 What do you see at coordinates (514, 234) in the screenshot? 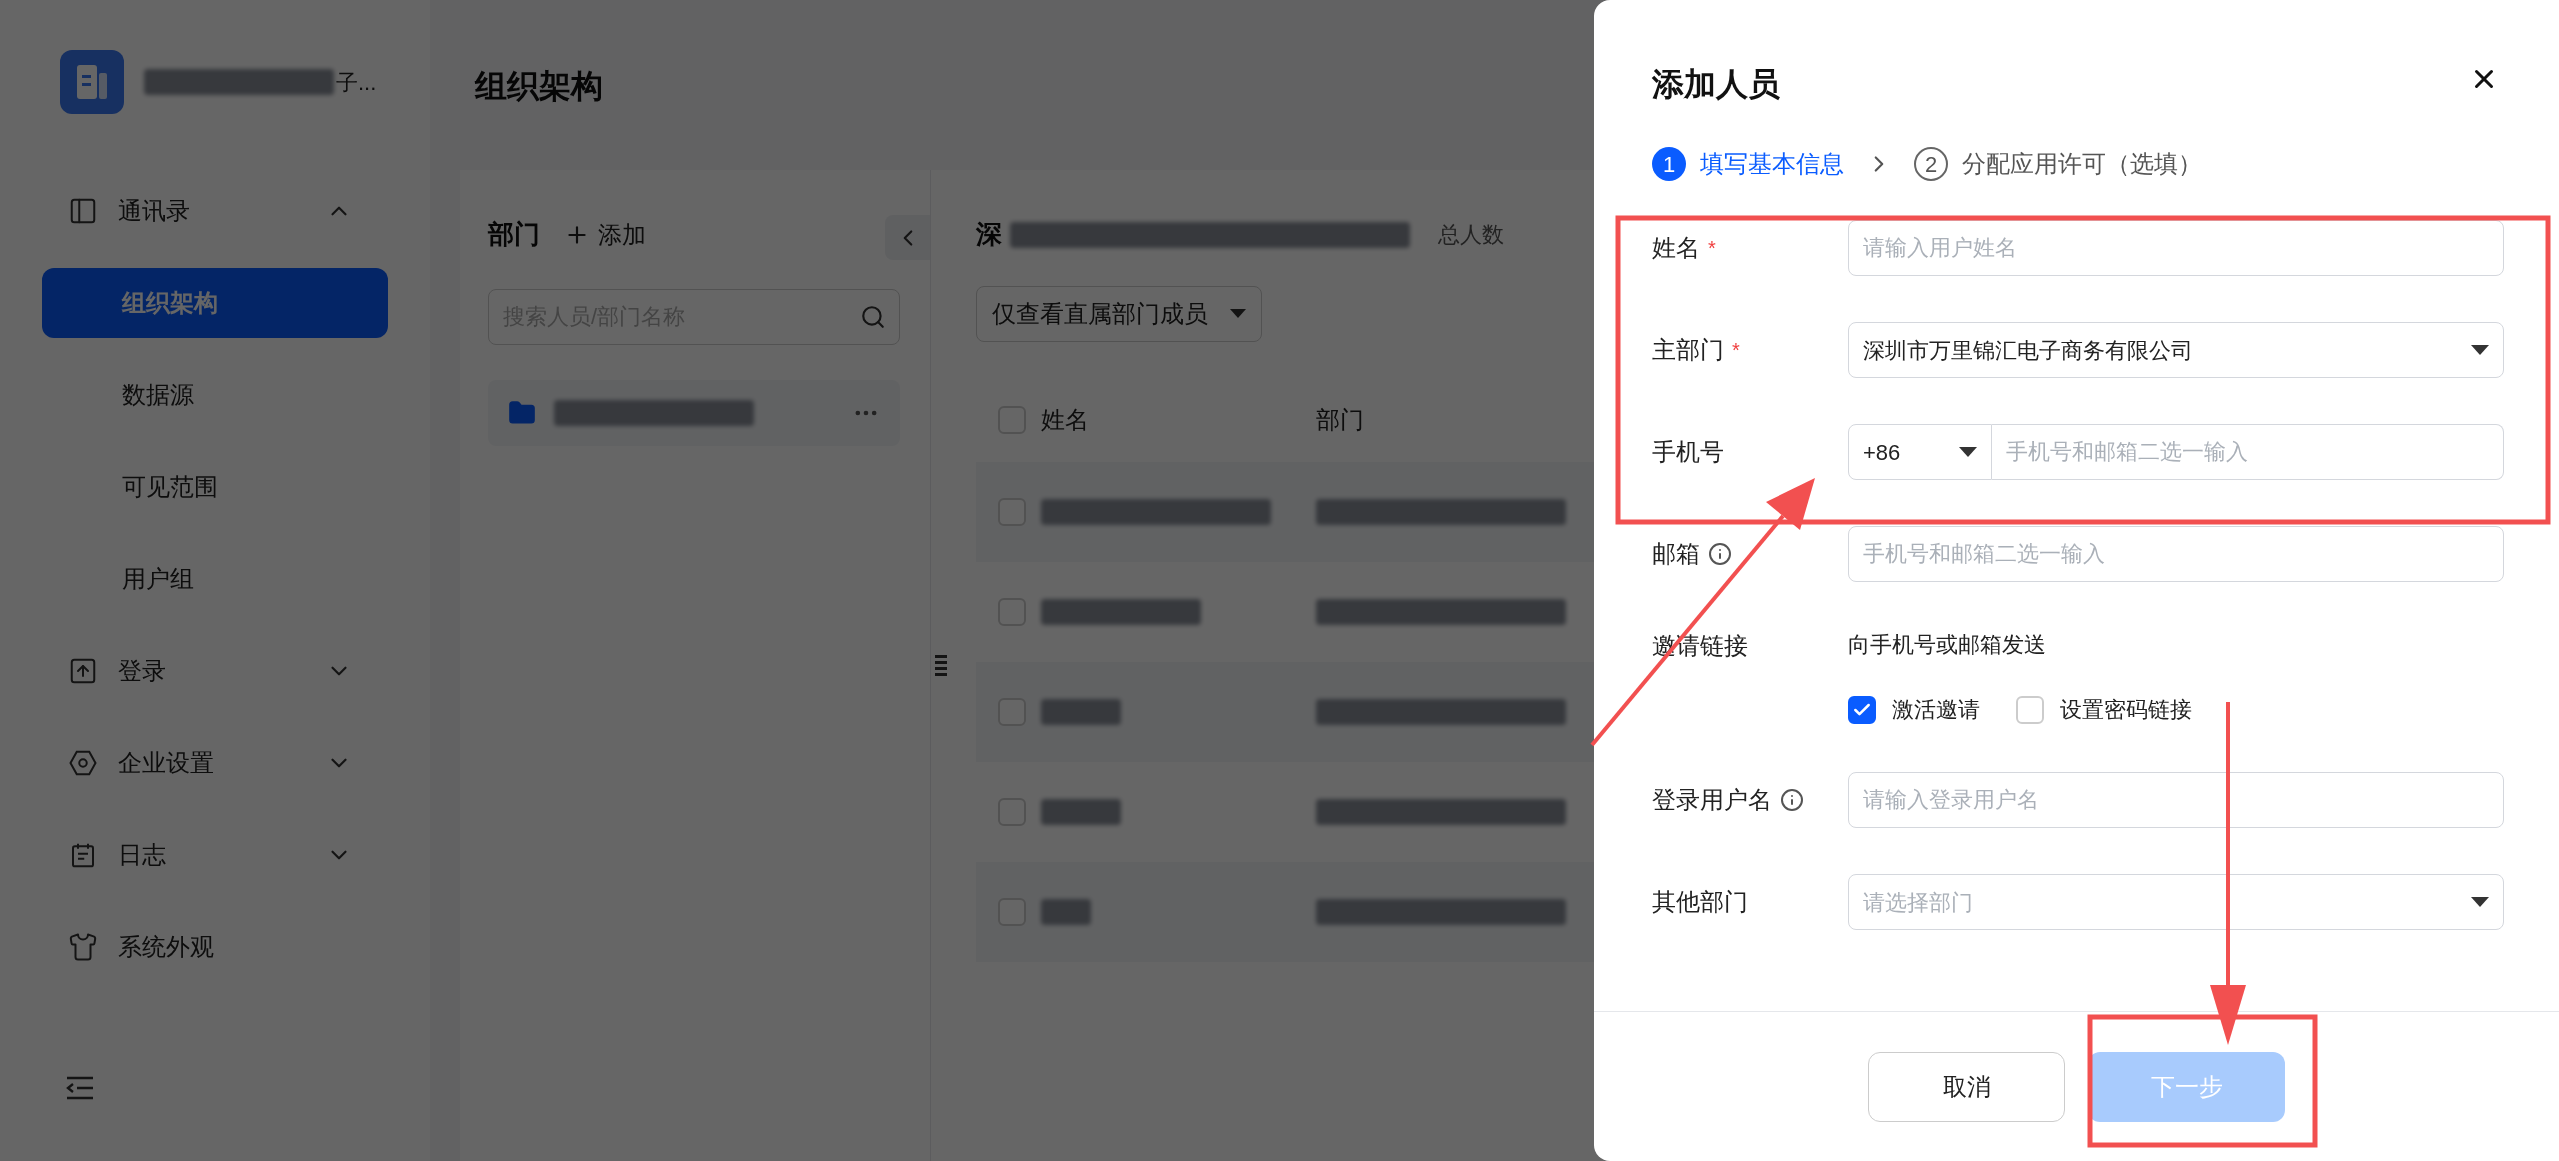
I see `panel-title: 部门` at bounding box center [514, 234].